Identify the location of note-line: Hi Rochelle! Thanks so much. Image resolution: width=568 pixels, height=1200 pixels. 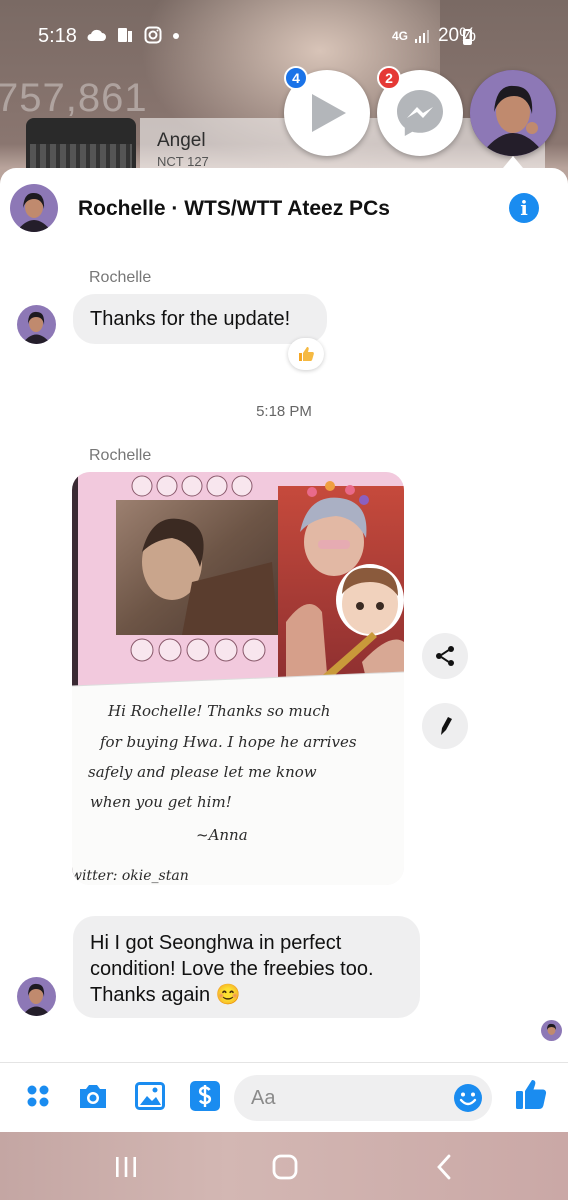
(218, 711).